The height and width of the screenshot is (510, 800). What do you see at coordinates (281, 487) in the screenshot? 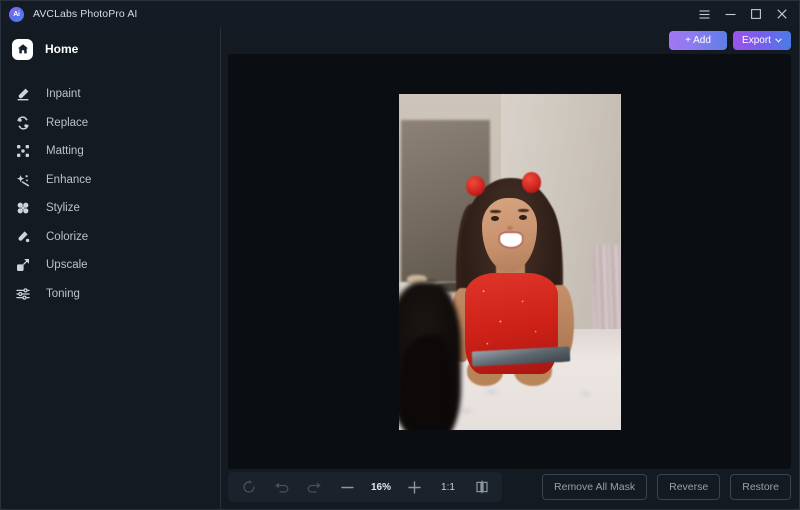
I see `undo-icon` at bounding box center [281, 487].